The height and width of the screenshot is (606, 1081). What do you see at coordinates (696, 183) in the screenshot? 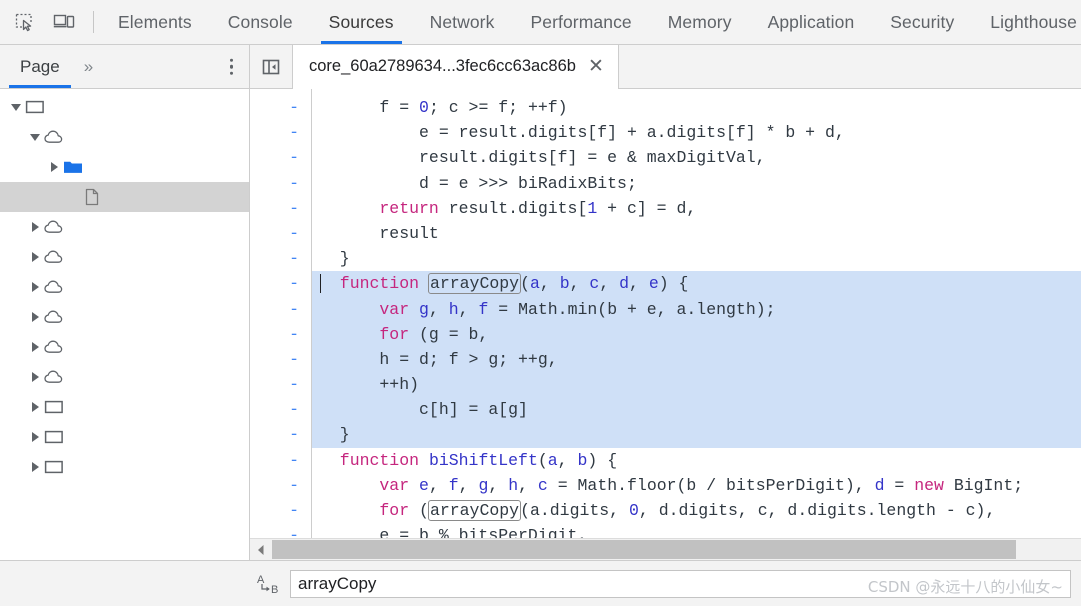
I see `code-line: d = e >>> biRadixBits;` at bounding box center [696, 183].